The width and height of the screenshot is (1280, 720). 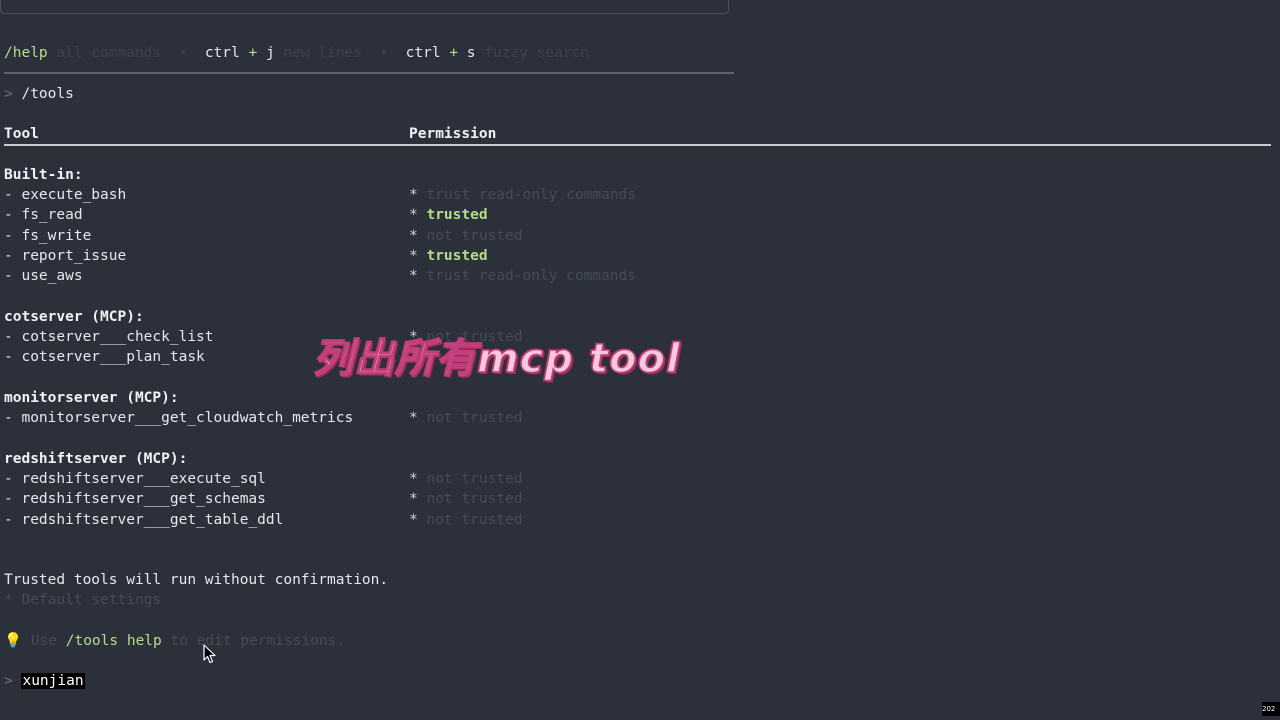 What do you see at coordinates (423, 53) in the screenshot?
I see `search-key-ctrl: ctrl` at bounding box center [423, 53].